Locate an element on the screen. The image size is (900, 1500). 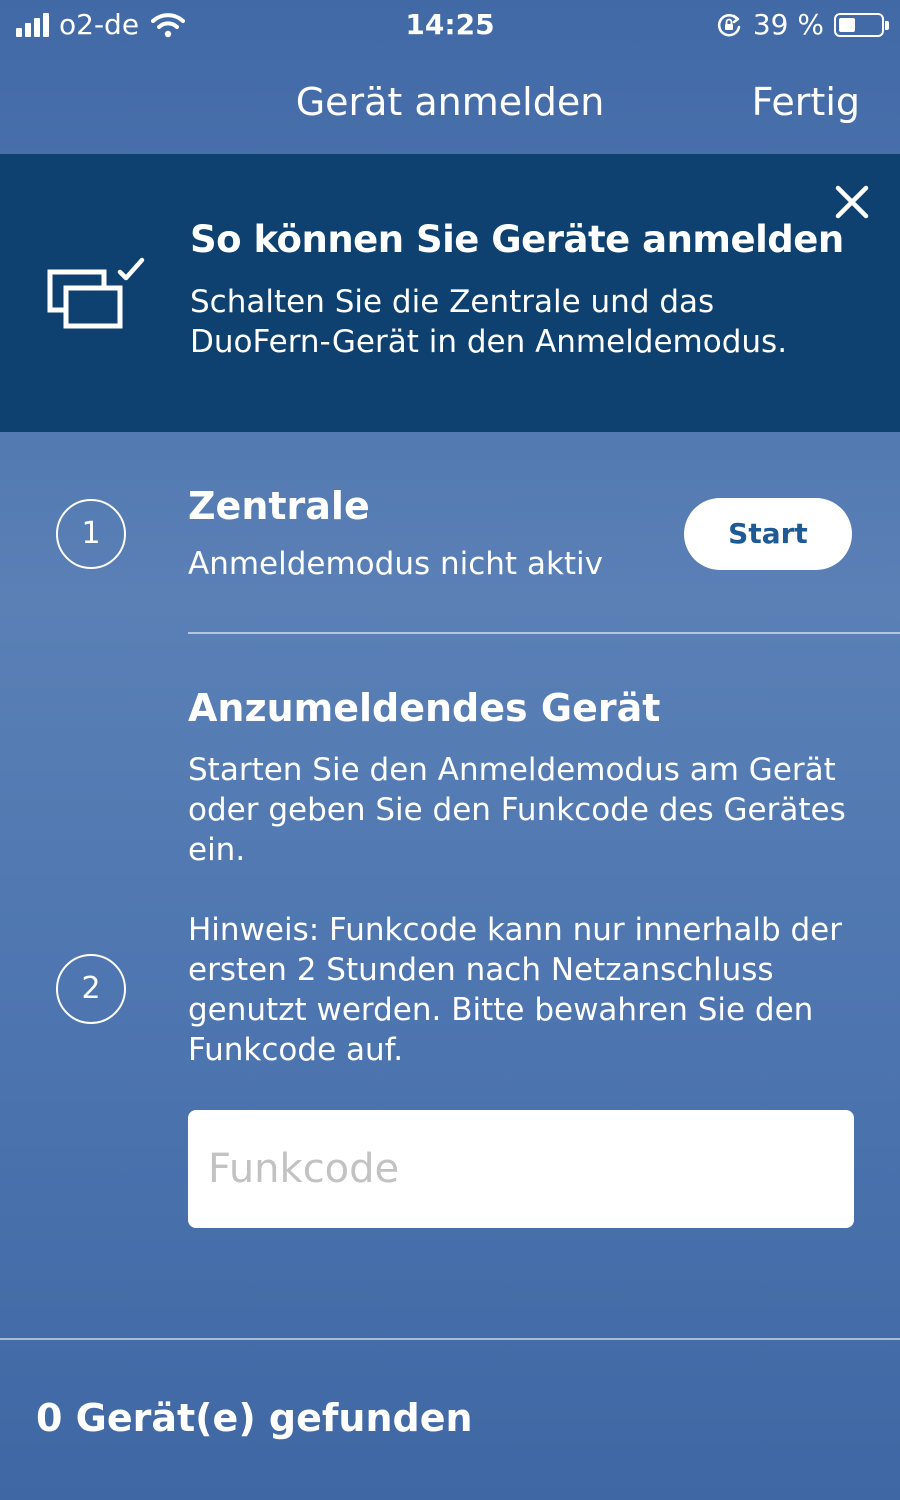
funkcode-input is located at coordinates (521, 1169).